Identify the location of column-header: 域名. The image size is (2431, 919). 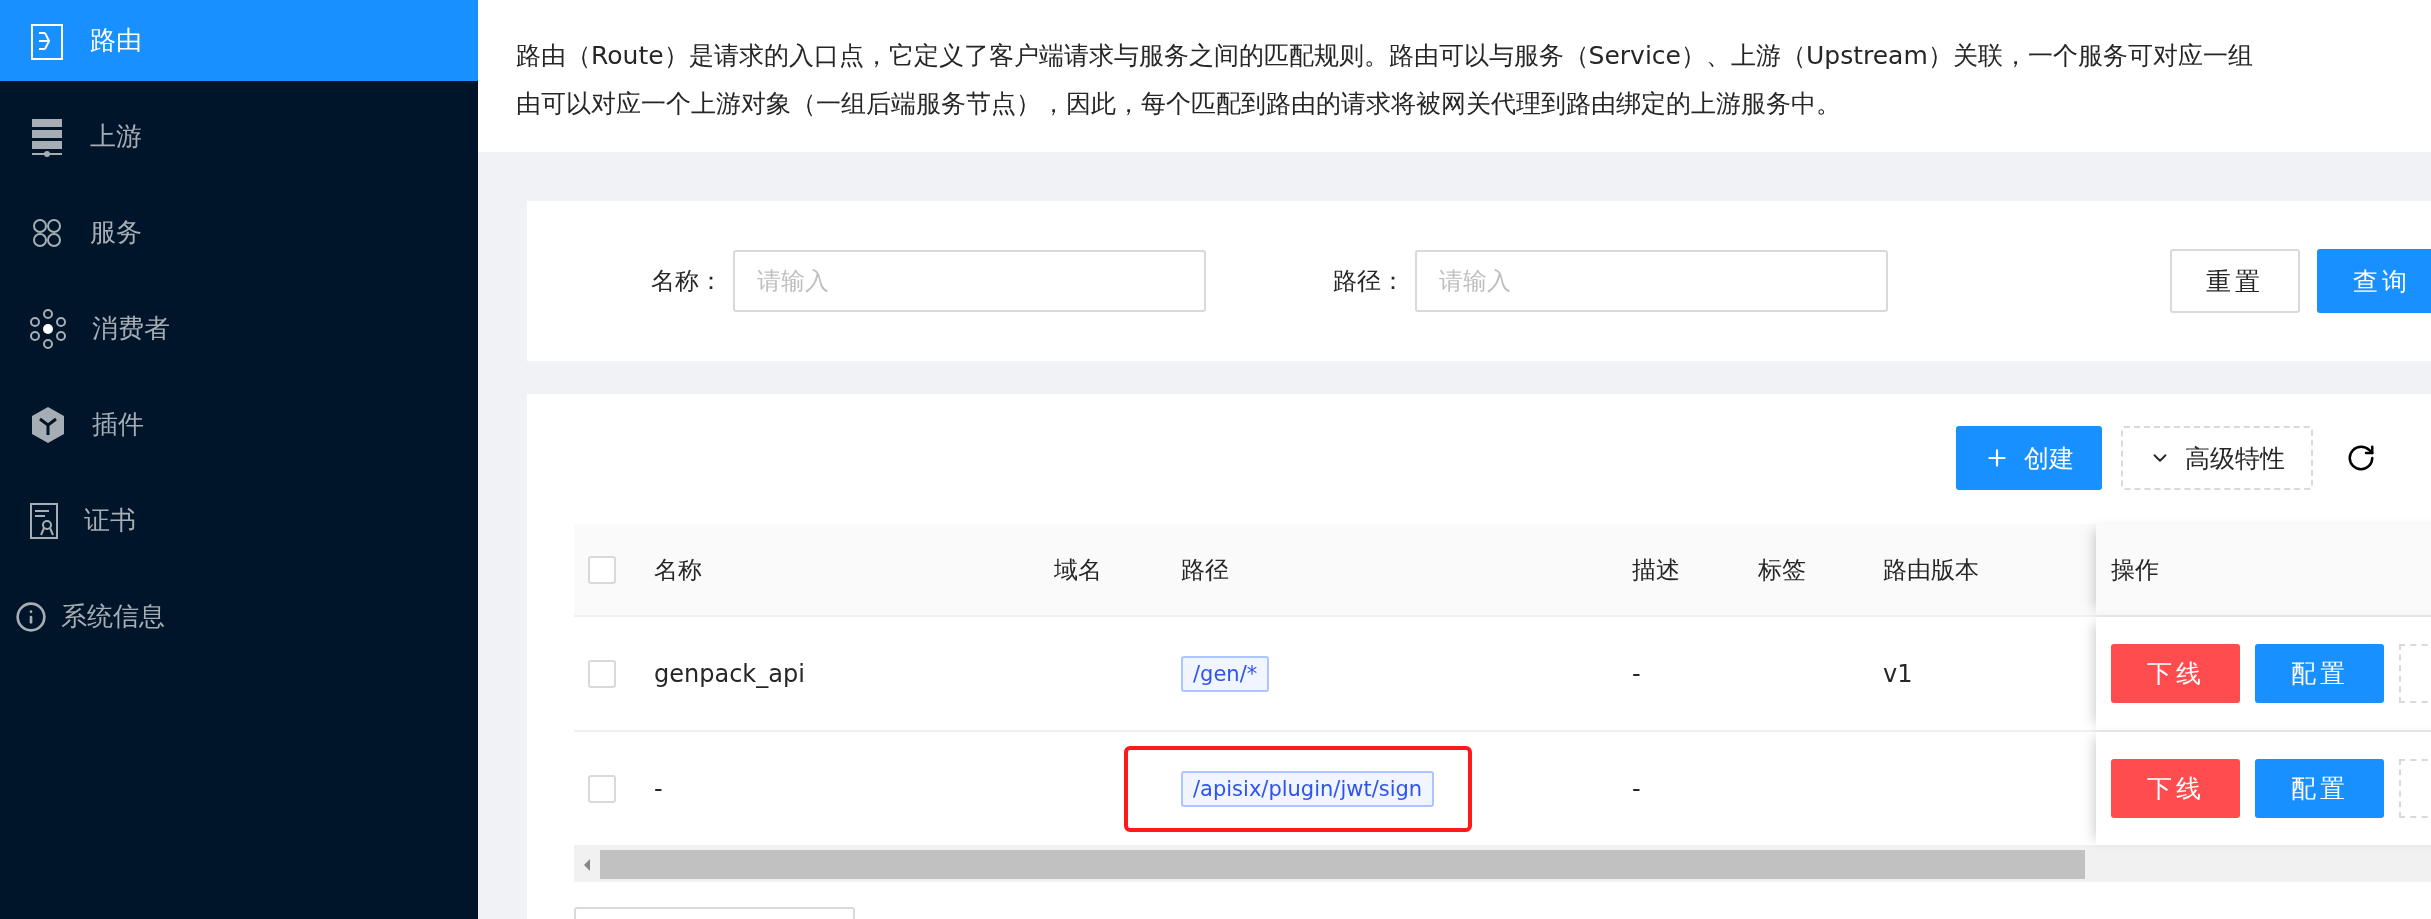
(1078, 570).